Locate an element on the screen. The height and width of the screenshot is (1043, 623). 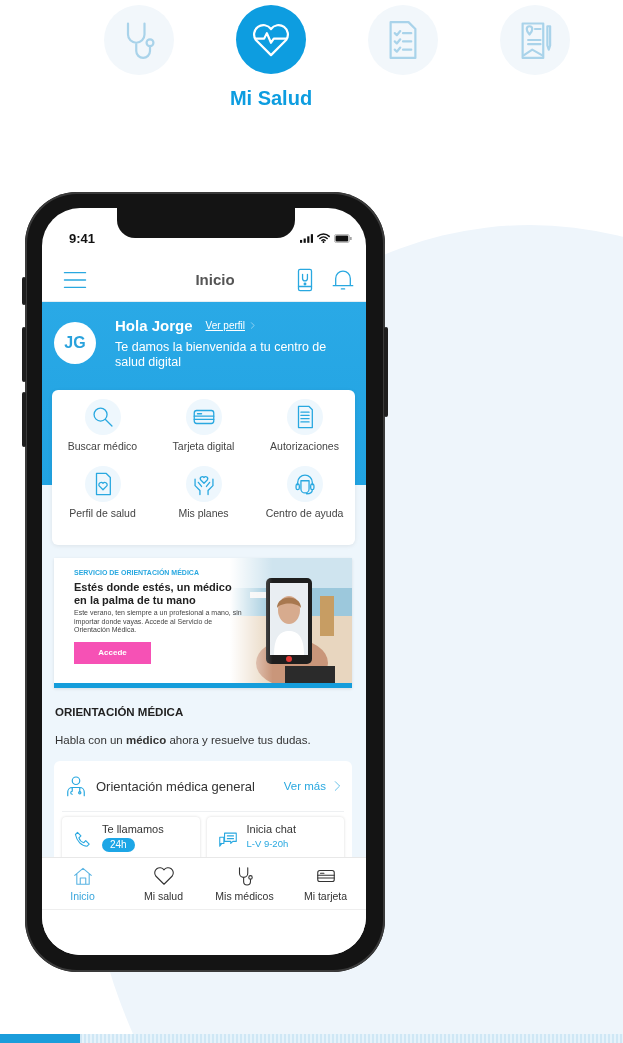
nav-item: Mi salud is located at coordinates (163, 883).